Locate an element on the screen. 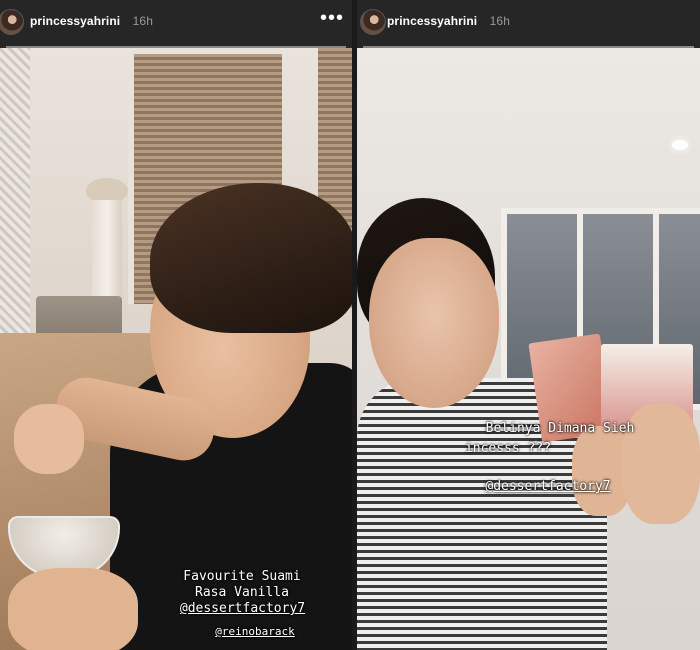 This screenshot has width=700, height=650. story-caption-line: Belinya Dimana Sieh is located at coordinates (560, 428).